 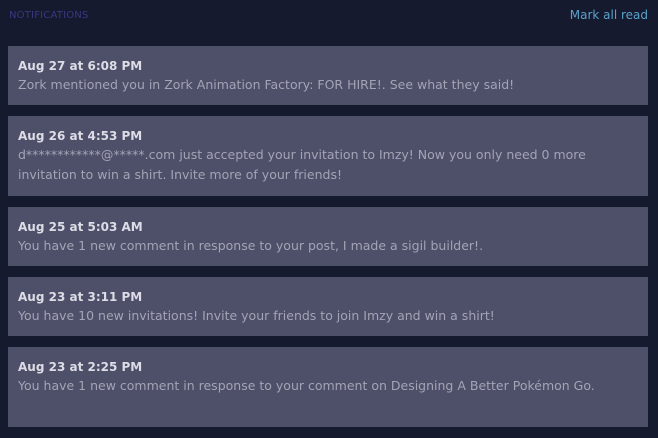 I want to click on notification-timestamp: Aug 23 at 2:25 PM, so click(x=80, y=367).